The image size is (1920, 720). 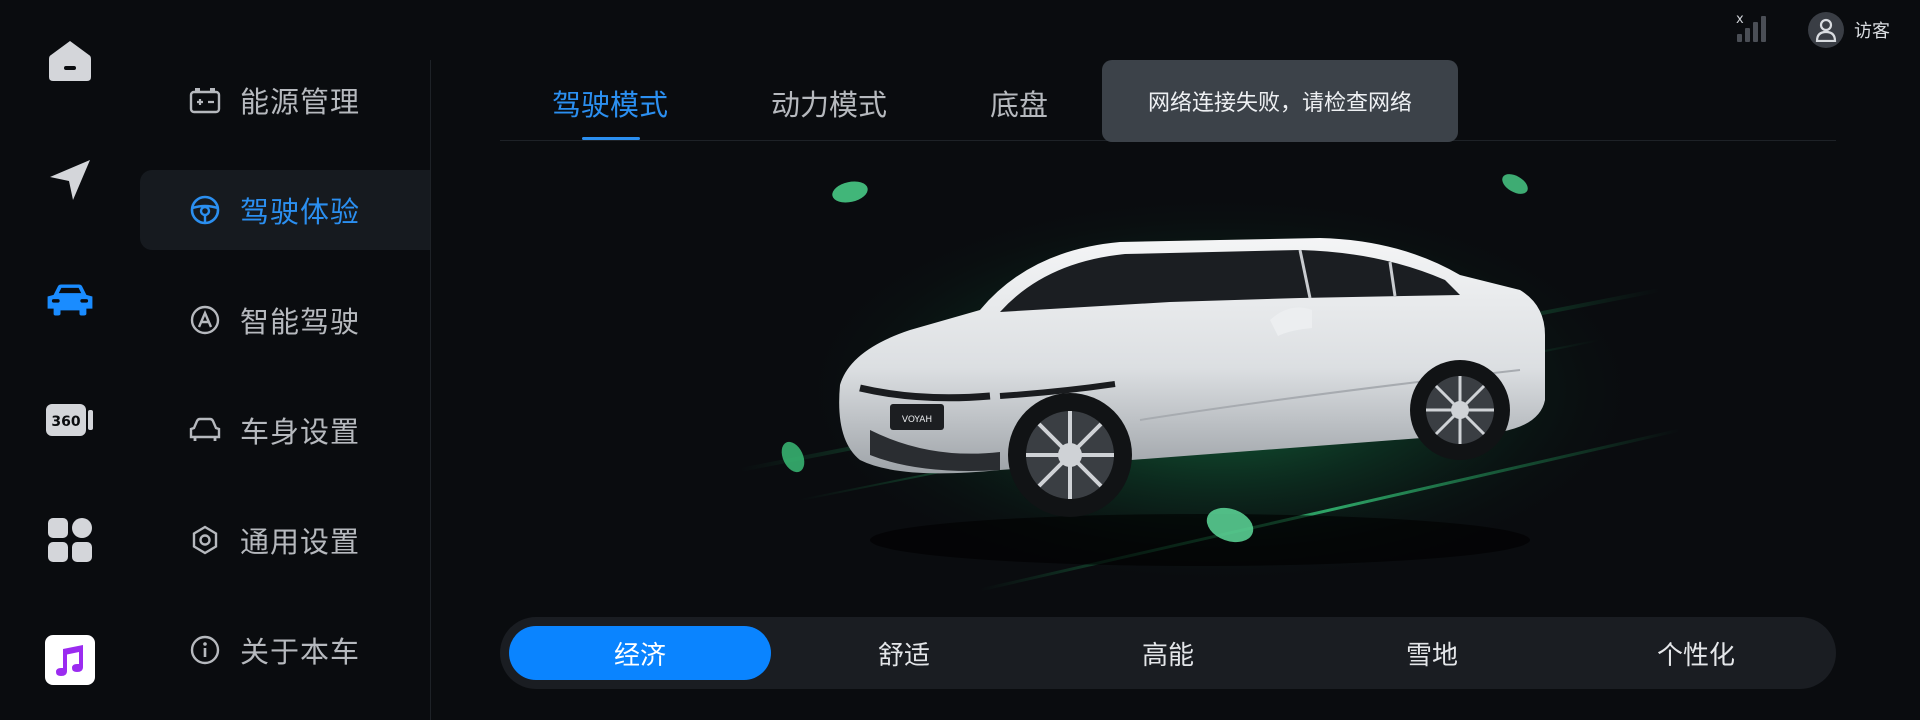 I want to click on drive-mode-selector: 经济 舒适 高能 雪地 个性化, so click(x=1168, y=653).